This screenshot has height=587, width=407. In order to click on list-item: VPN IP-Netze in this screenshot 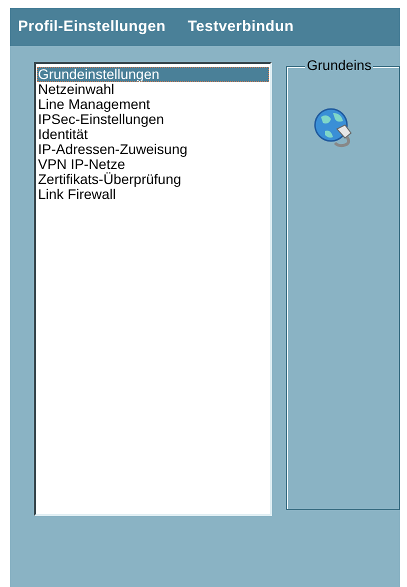, I will do `click(153, 164)`.